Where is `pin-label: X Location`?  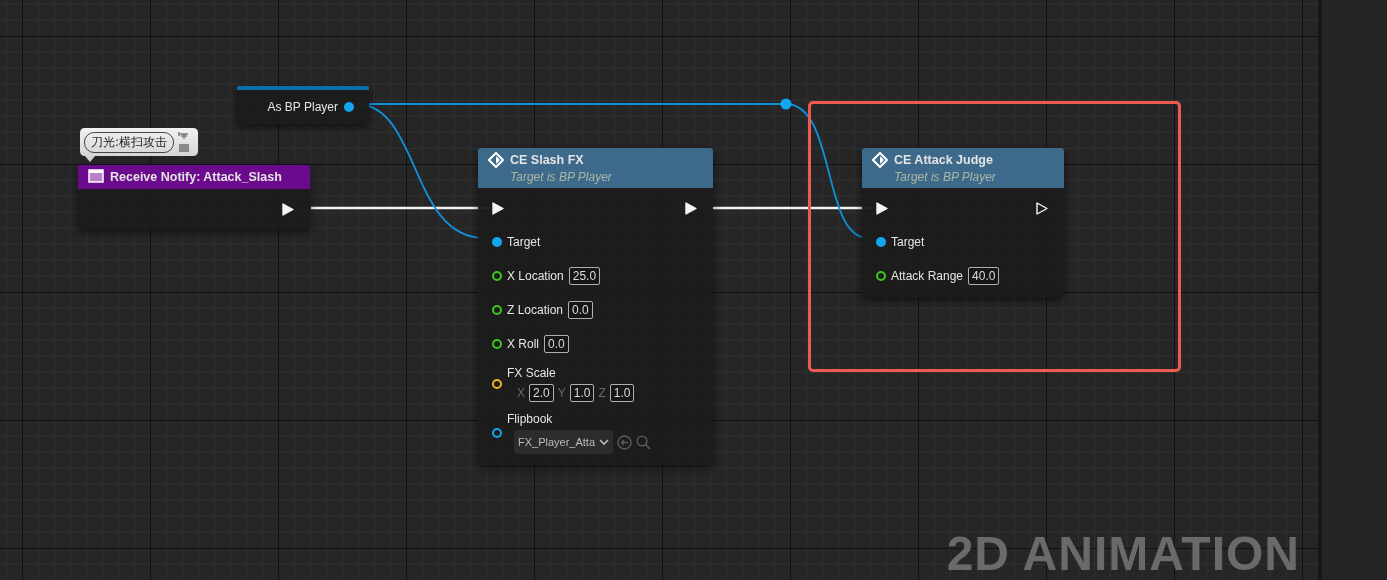
pin-label: X Location is located at coordinates (535, 276).